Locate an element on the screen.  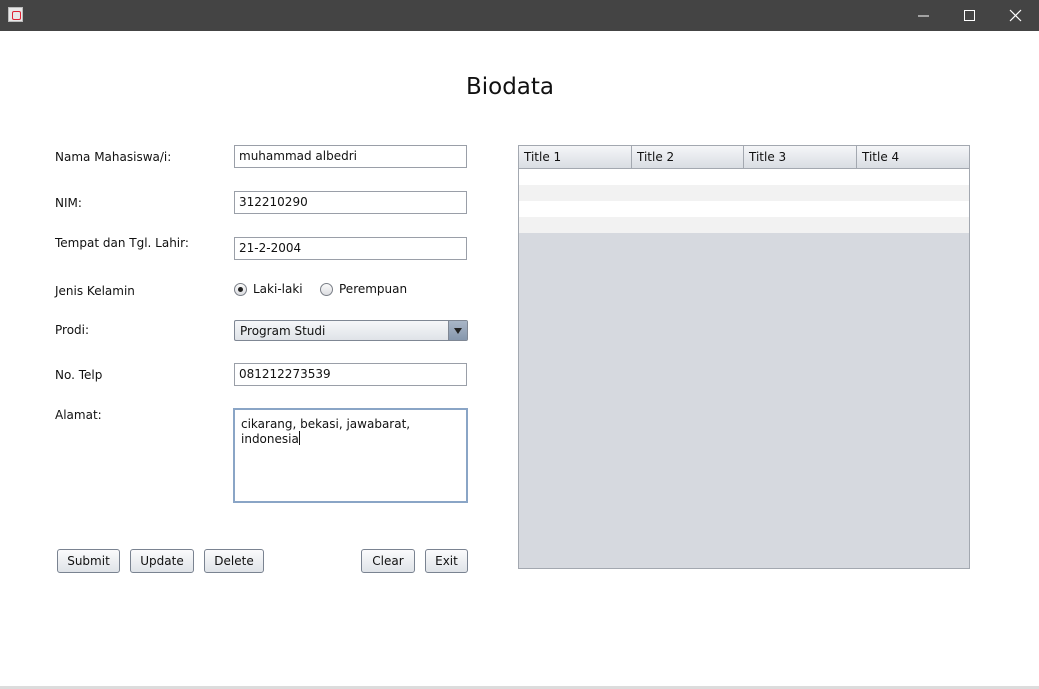
maximize-icon is located at coordinates (969, 15).